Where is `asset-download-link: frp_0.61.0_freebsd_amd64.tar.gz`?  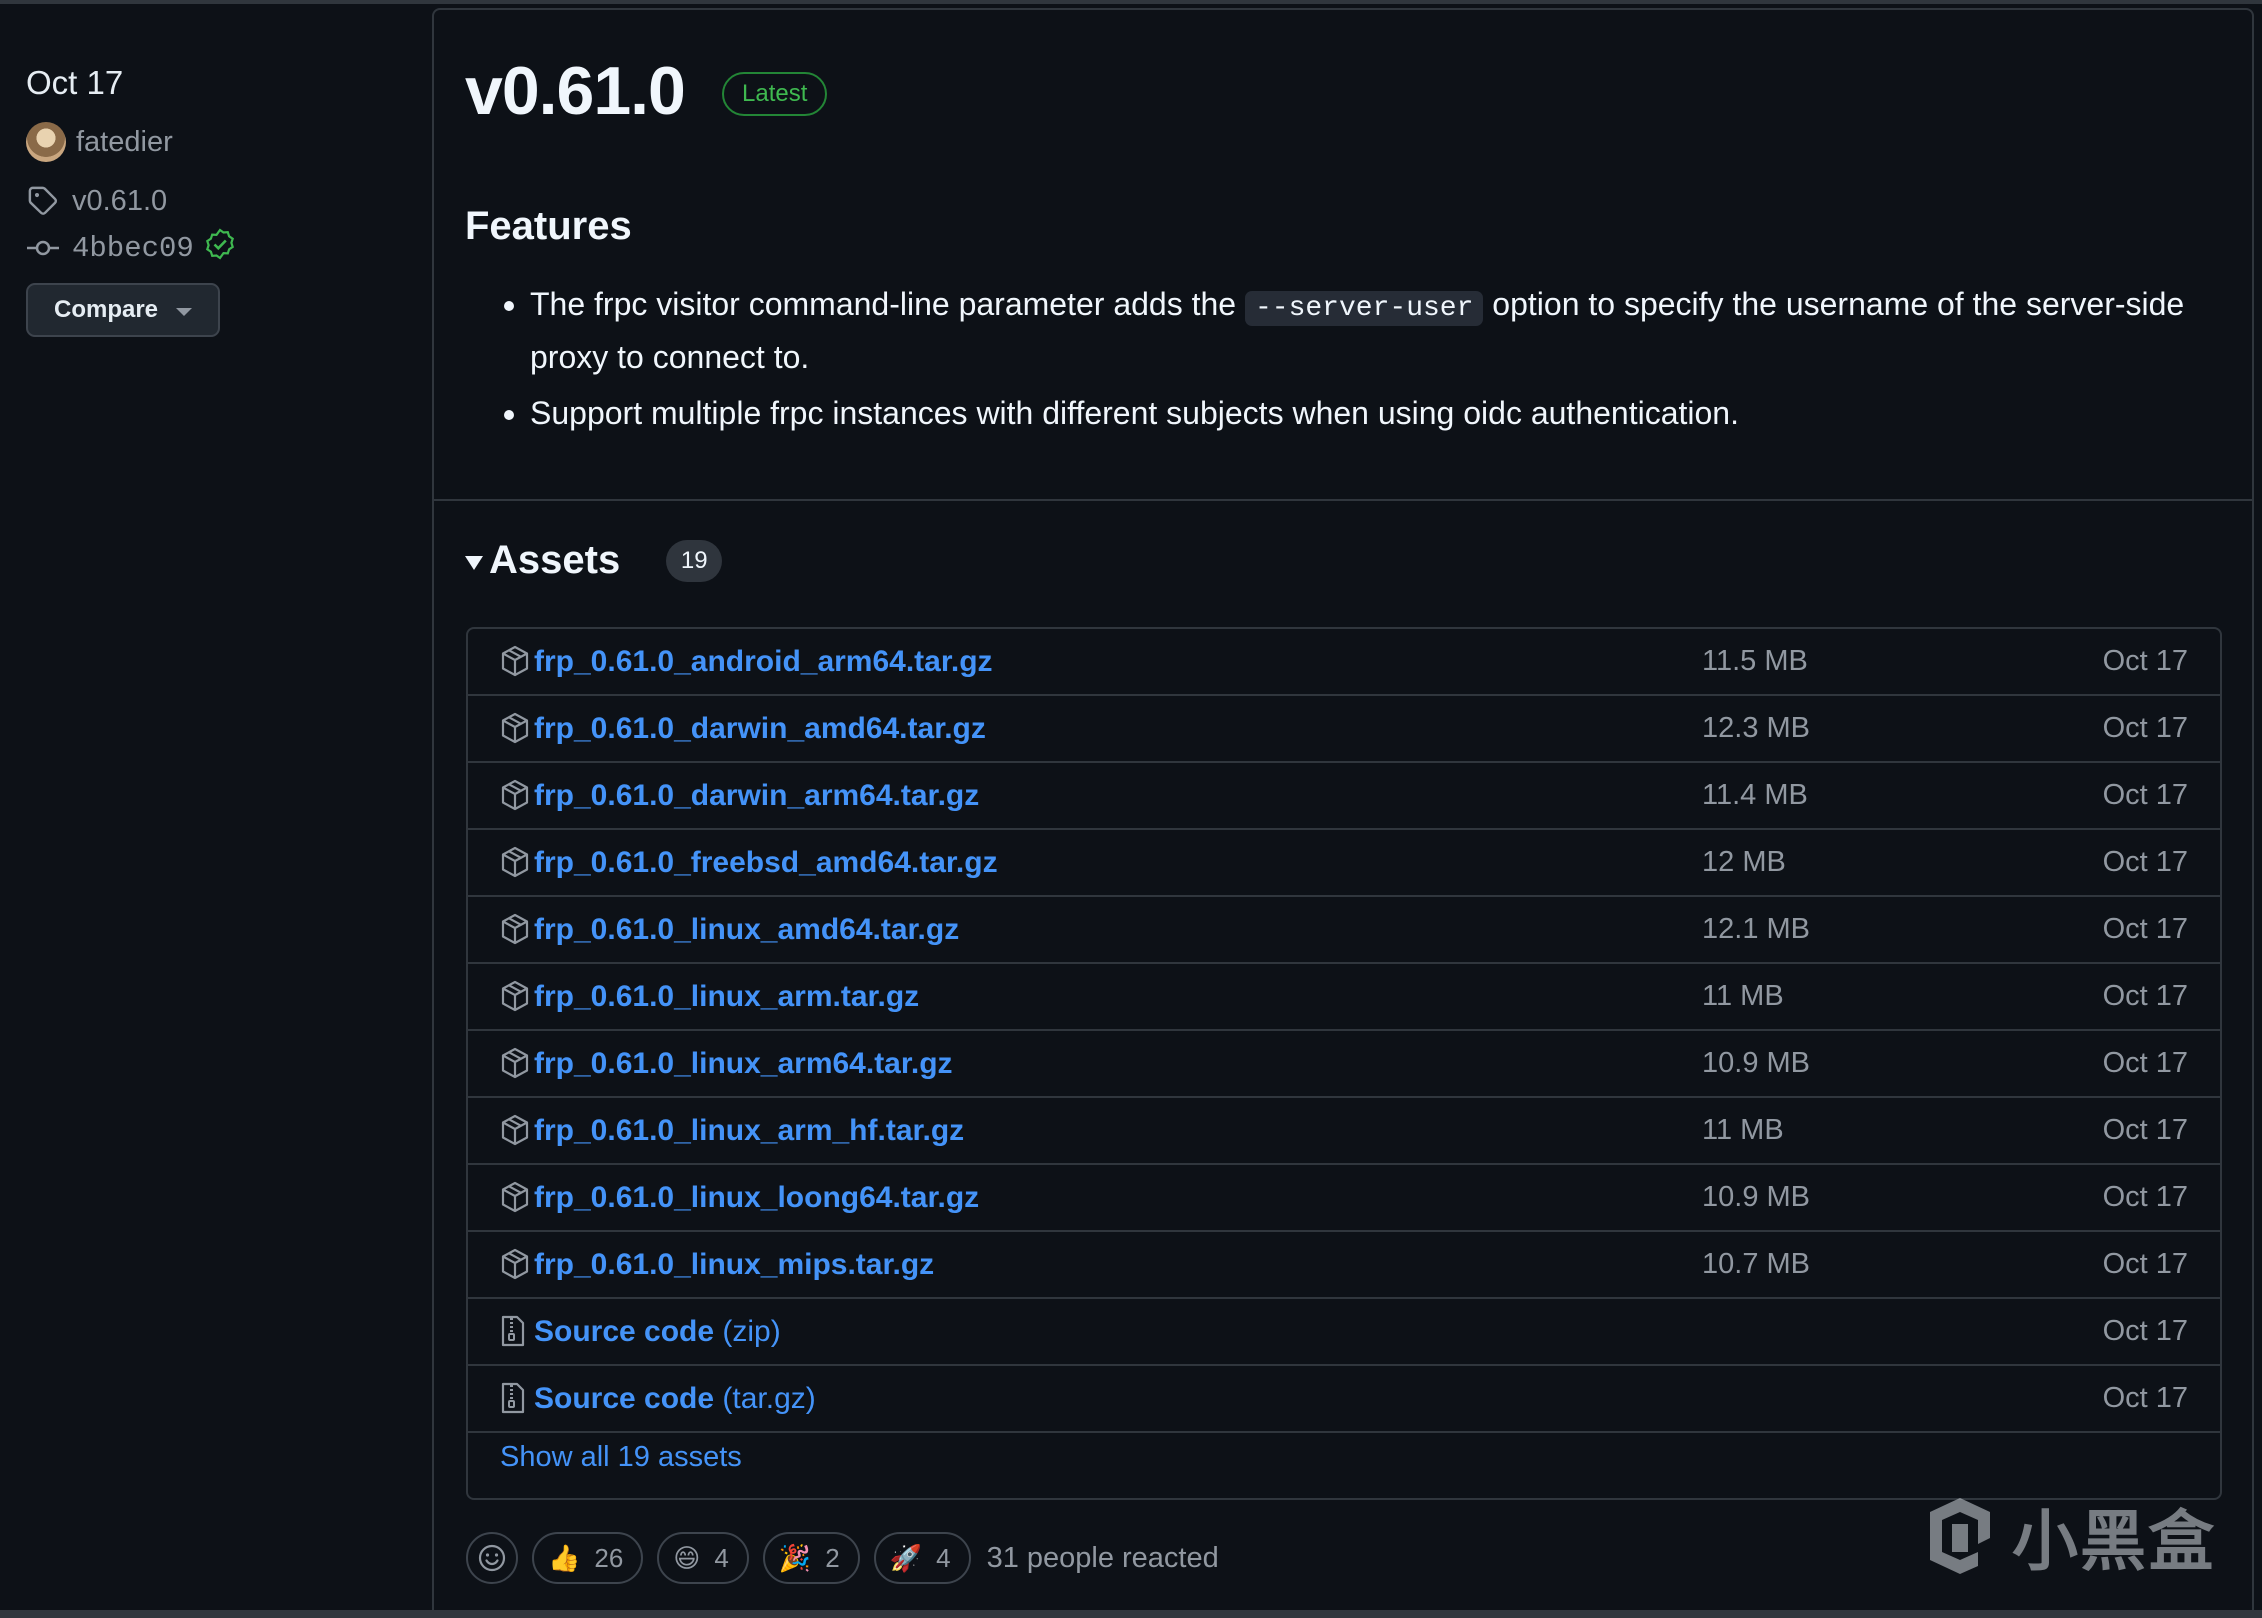 asset-download-link: frp_0.61.0_freebsd_amd64.tar.gz is located at coordinates (766, 862).